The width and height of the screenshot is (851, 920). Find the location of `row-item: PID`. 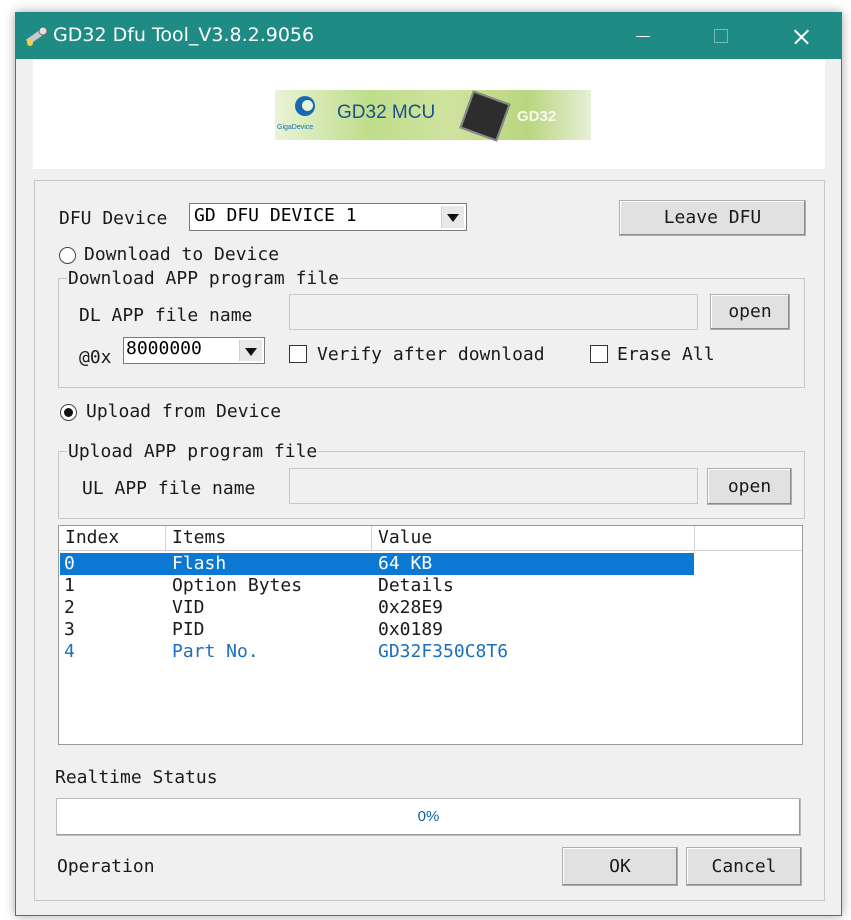

row-item: PID is located at coordinates (188, 629).